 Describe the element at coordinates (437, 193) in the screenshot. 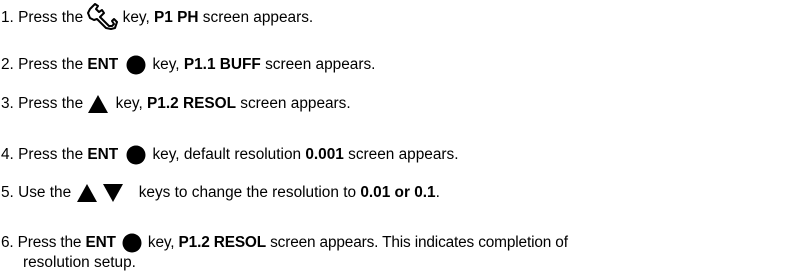

I see `step-5-suffix: .` at that location.